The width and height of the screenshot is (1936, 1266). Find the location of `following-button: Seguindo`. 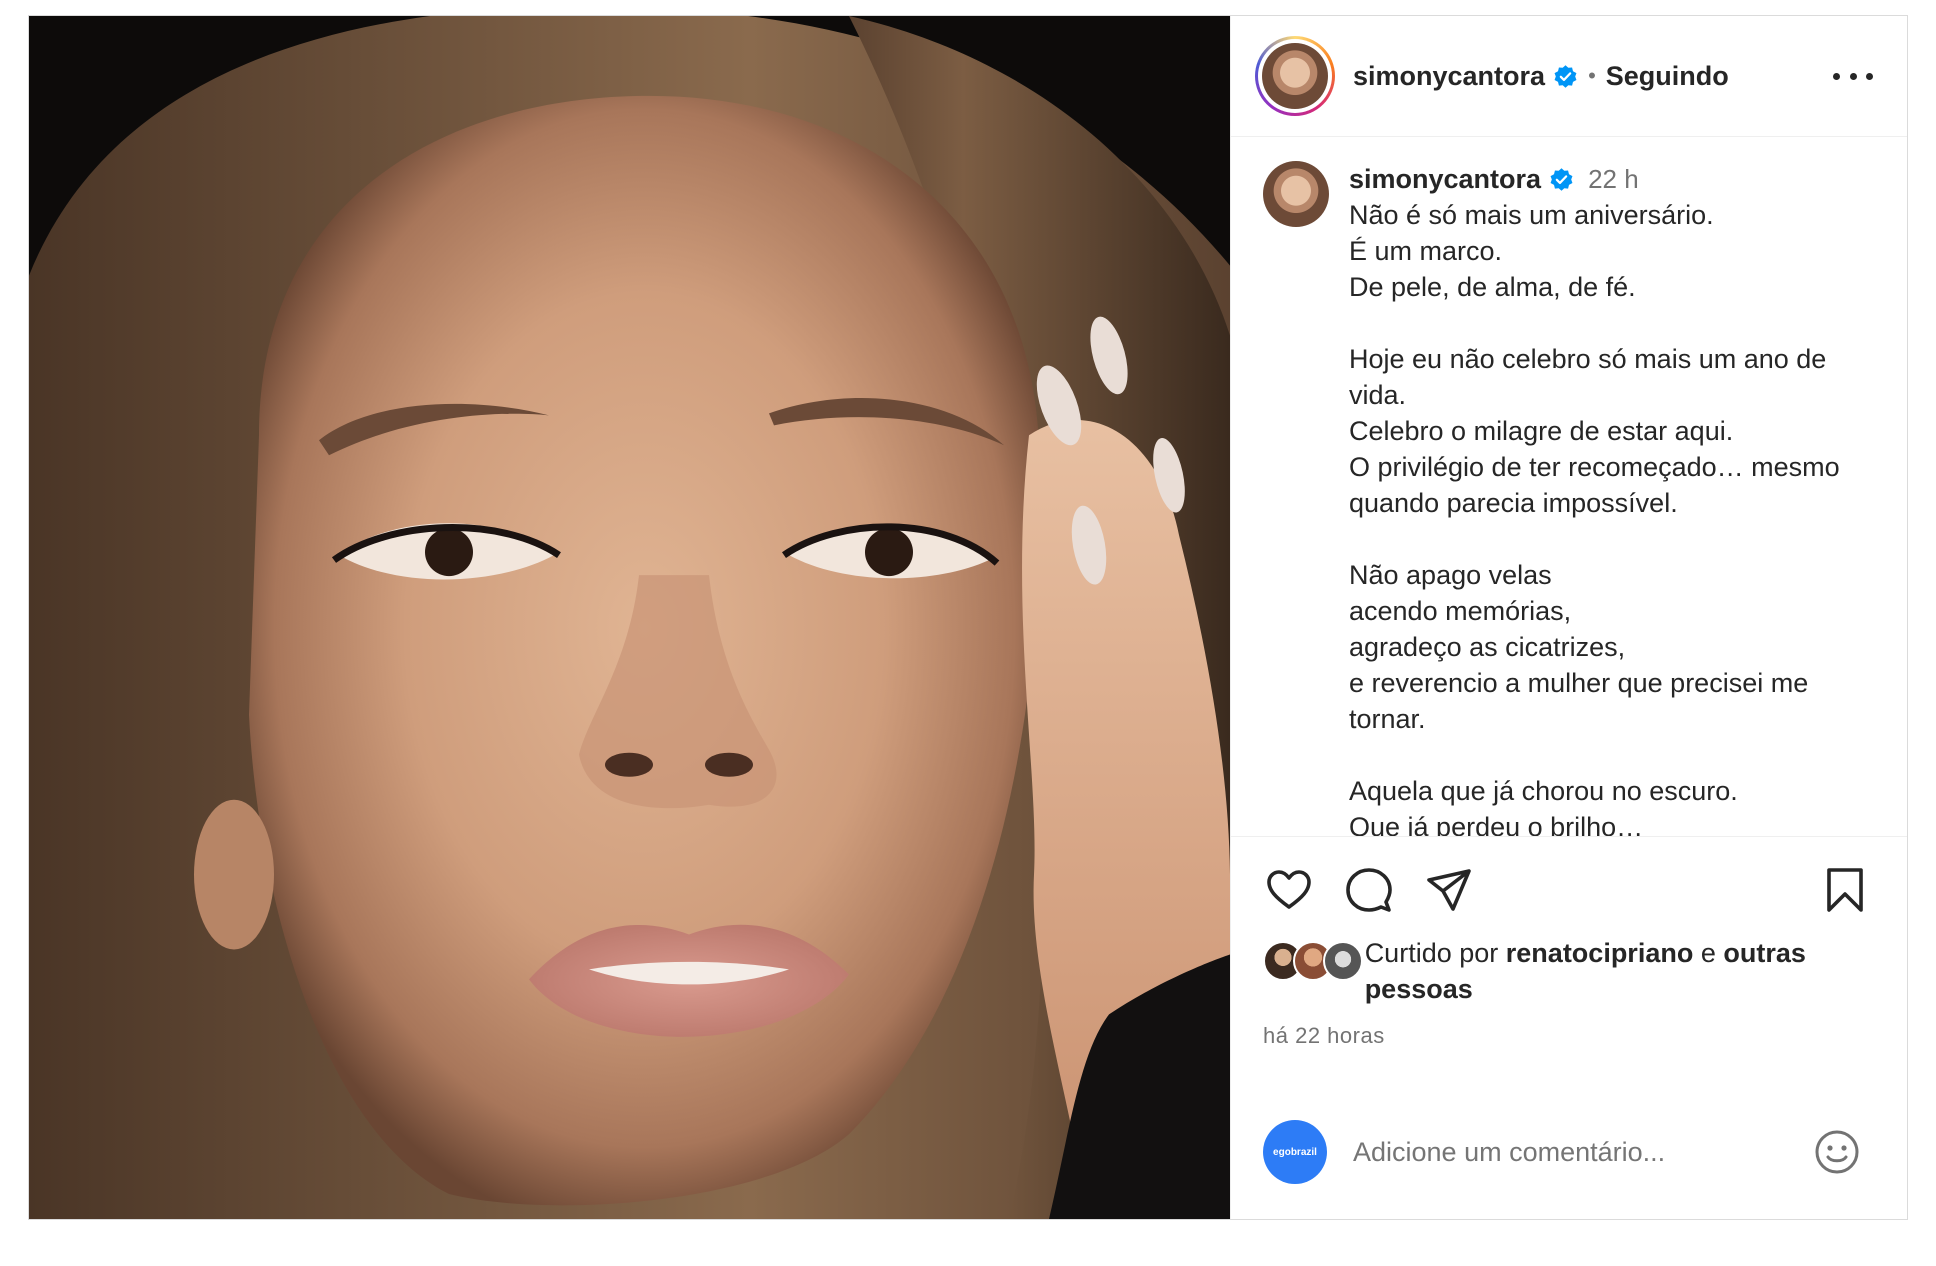

following-button: Seguindo is located at coordinates (1667, 76).